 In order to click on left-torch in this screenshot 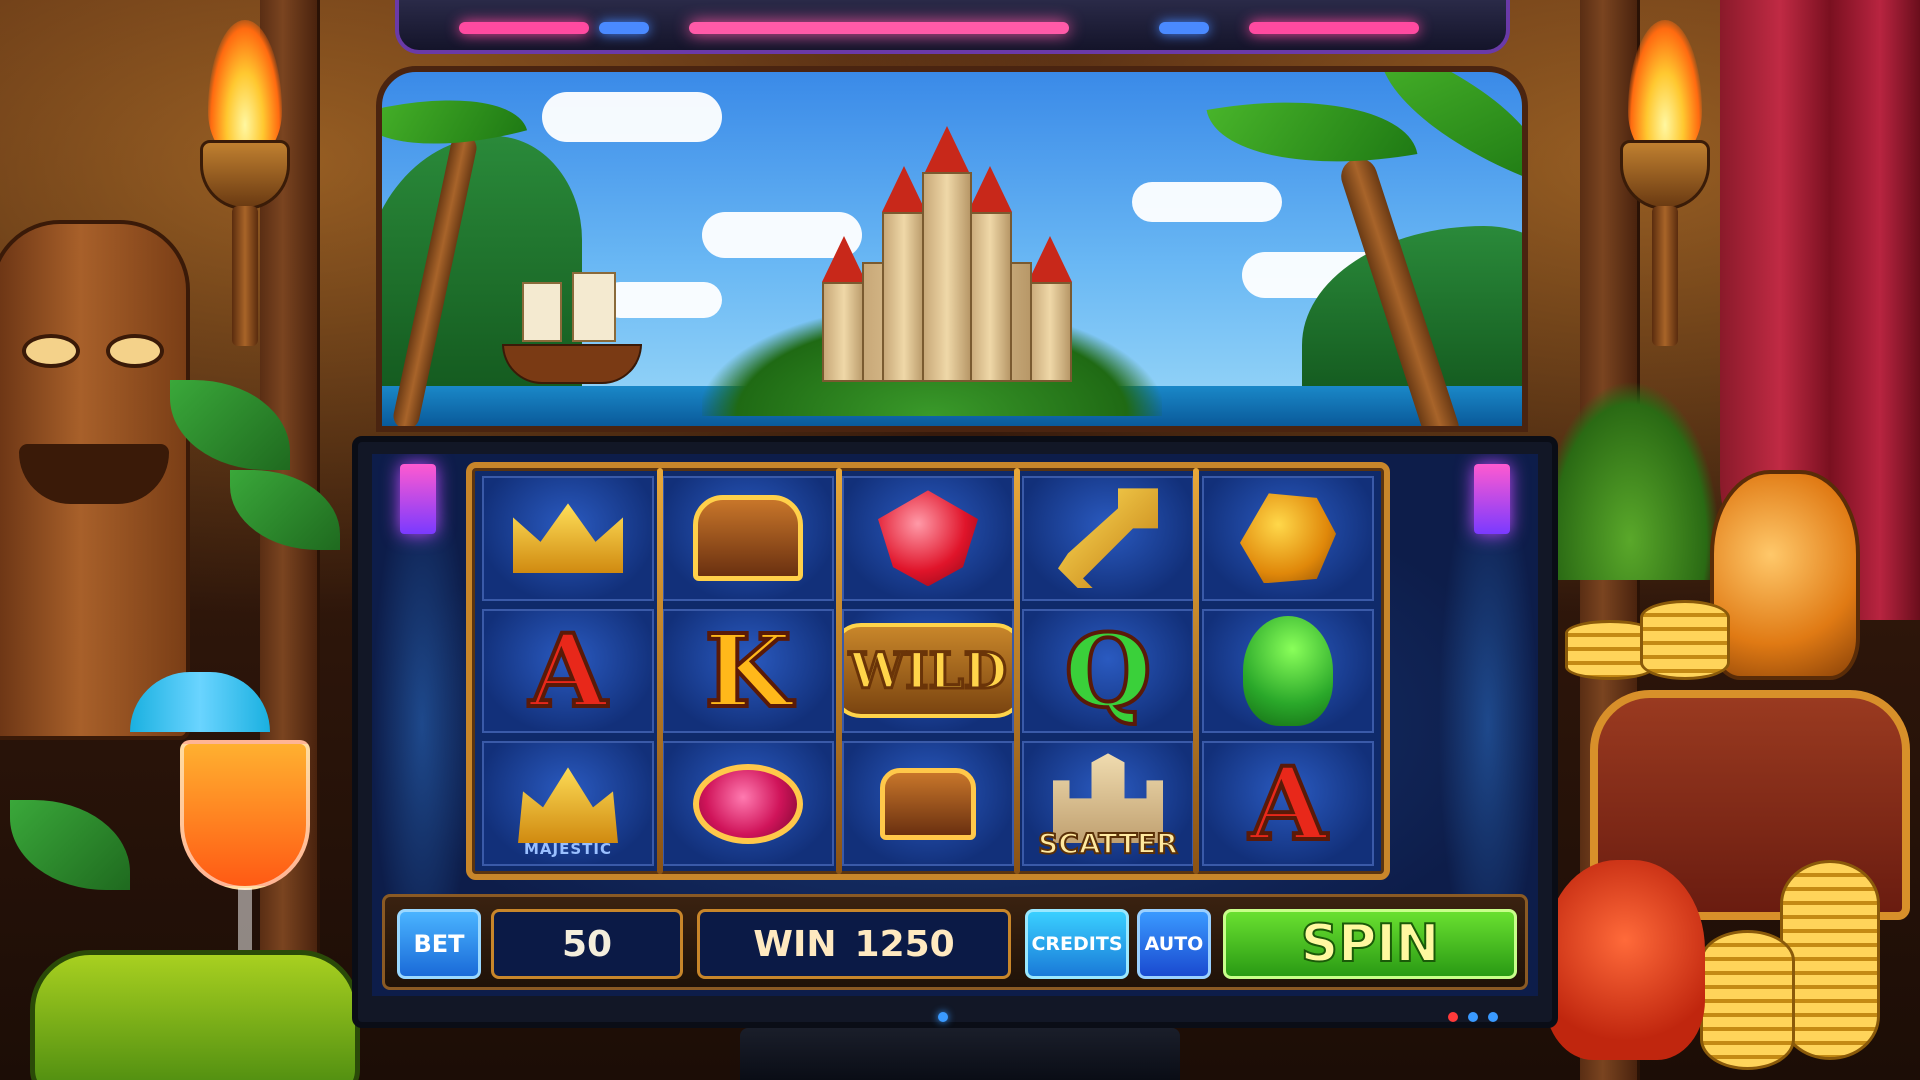, I will do `click(245, 185)`.